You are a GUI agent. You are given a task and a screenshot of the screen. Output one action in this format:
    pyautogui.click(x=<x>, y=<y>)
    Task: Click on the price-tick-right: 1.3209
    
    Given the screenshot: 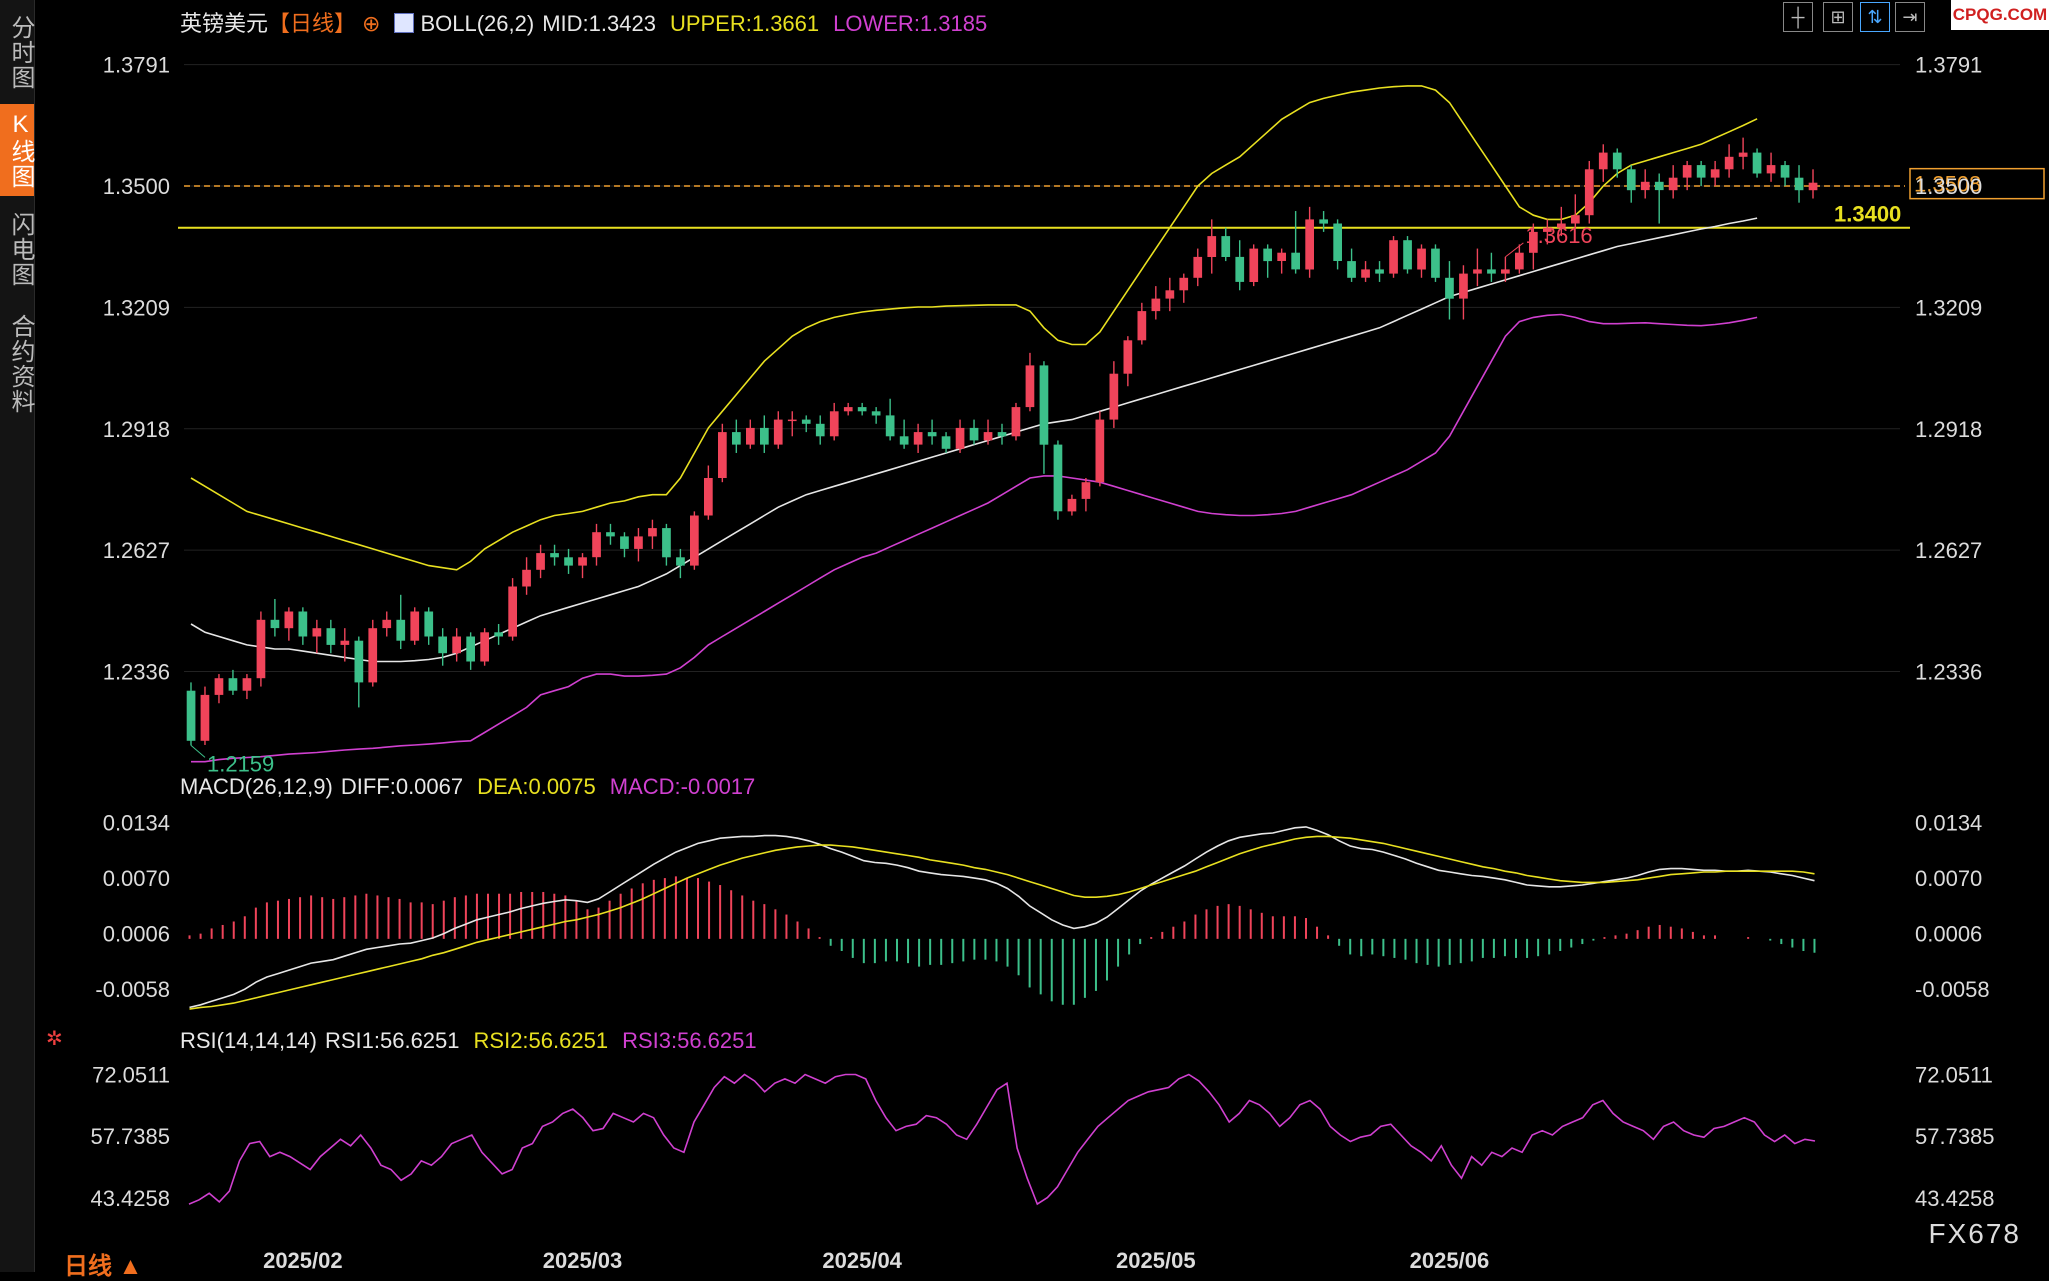 What is the action you would take?
    pyautogui.click(x=1948, y=307)
    